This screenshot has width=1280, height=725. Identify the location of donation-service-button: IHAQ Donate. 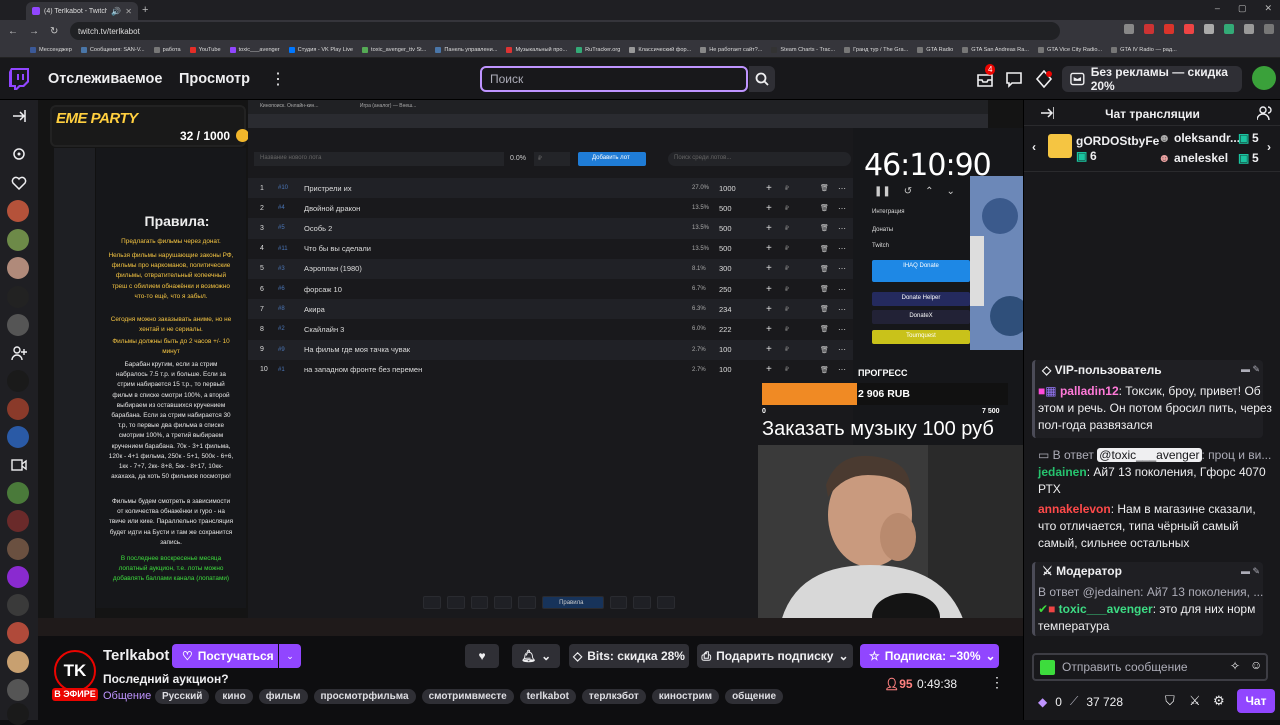
(921, 271).